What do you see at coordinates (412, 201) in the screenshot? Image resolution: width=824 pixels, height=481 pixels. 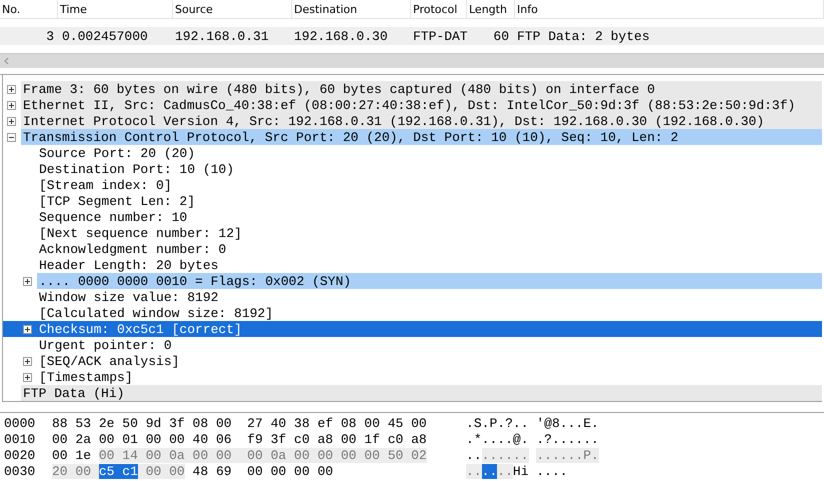 I see `tree-row: [TCP Segment Len: 2]` at bounding box center [412, 201].